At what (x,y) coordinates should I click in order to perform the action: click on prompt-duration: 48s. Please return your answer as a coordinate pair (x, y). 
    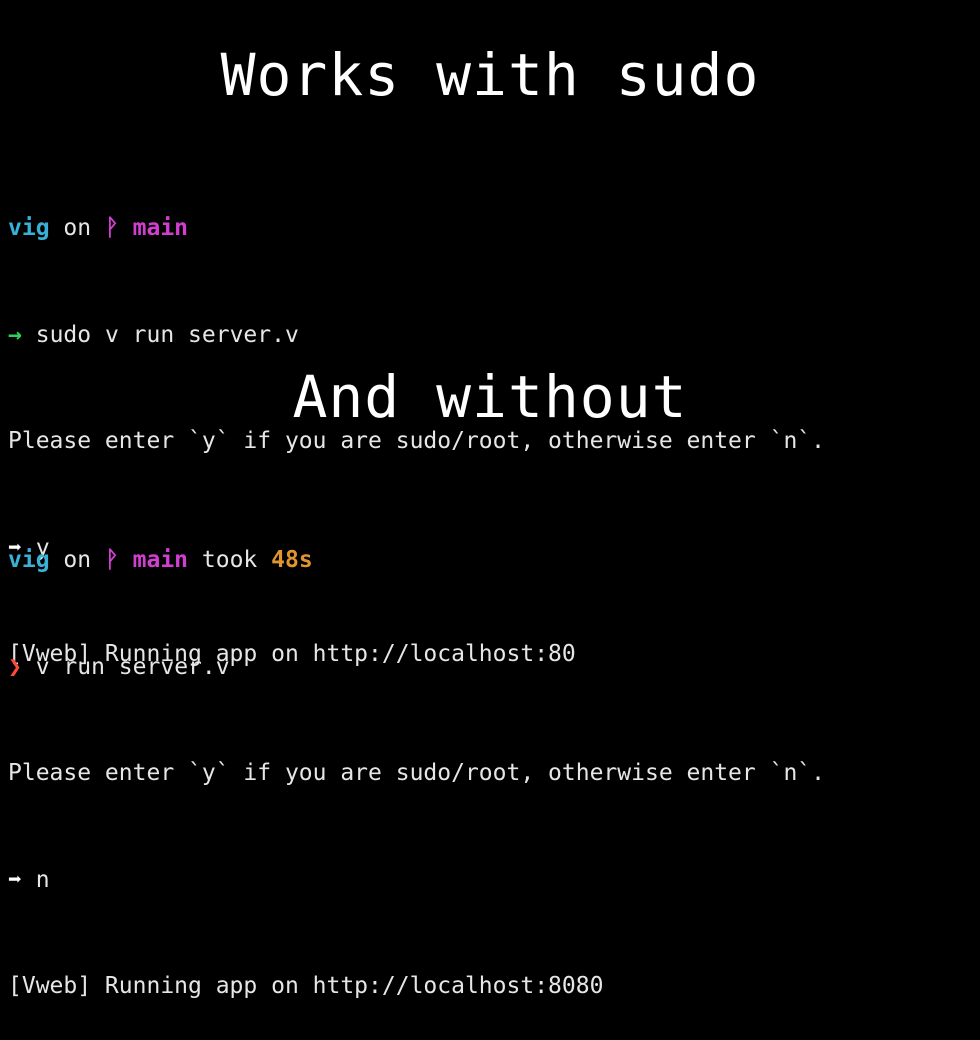
    Looking at the image, I should click on (292, 560).